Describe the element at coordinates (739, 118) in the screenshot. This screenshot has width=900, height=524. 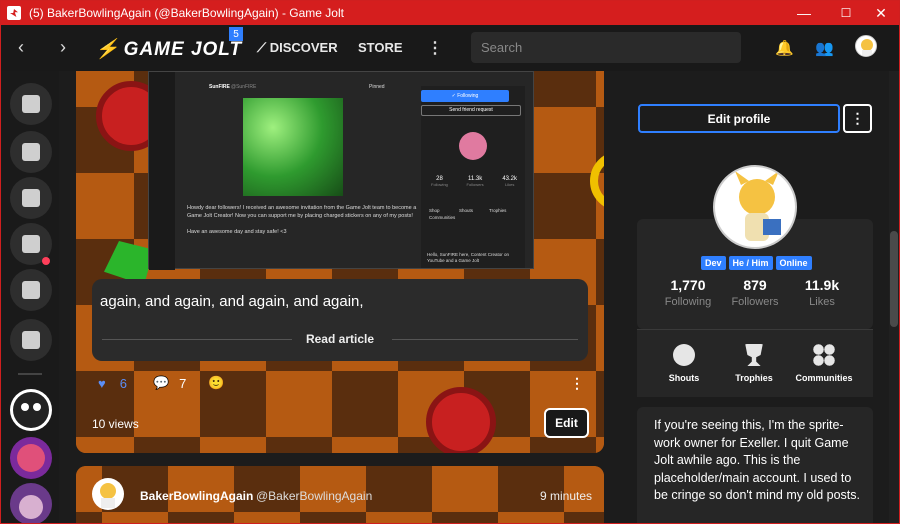
I see `edit-profile-button: Edit profile` at that location.